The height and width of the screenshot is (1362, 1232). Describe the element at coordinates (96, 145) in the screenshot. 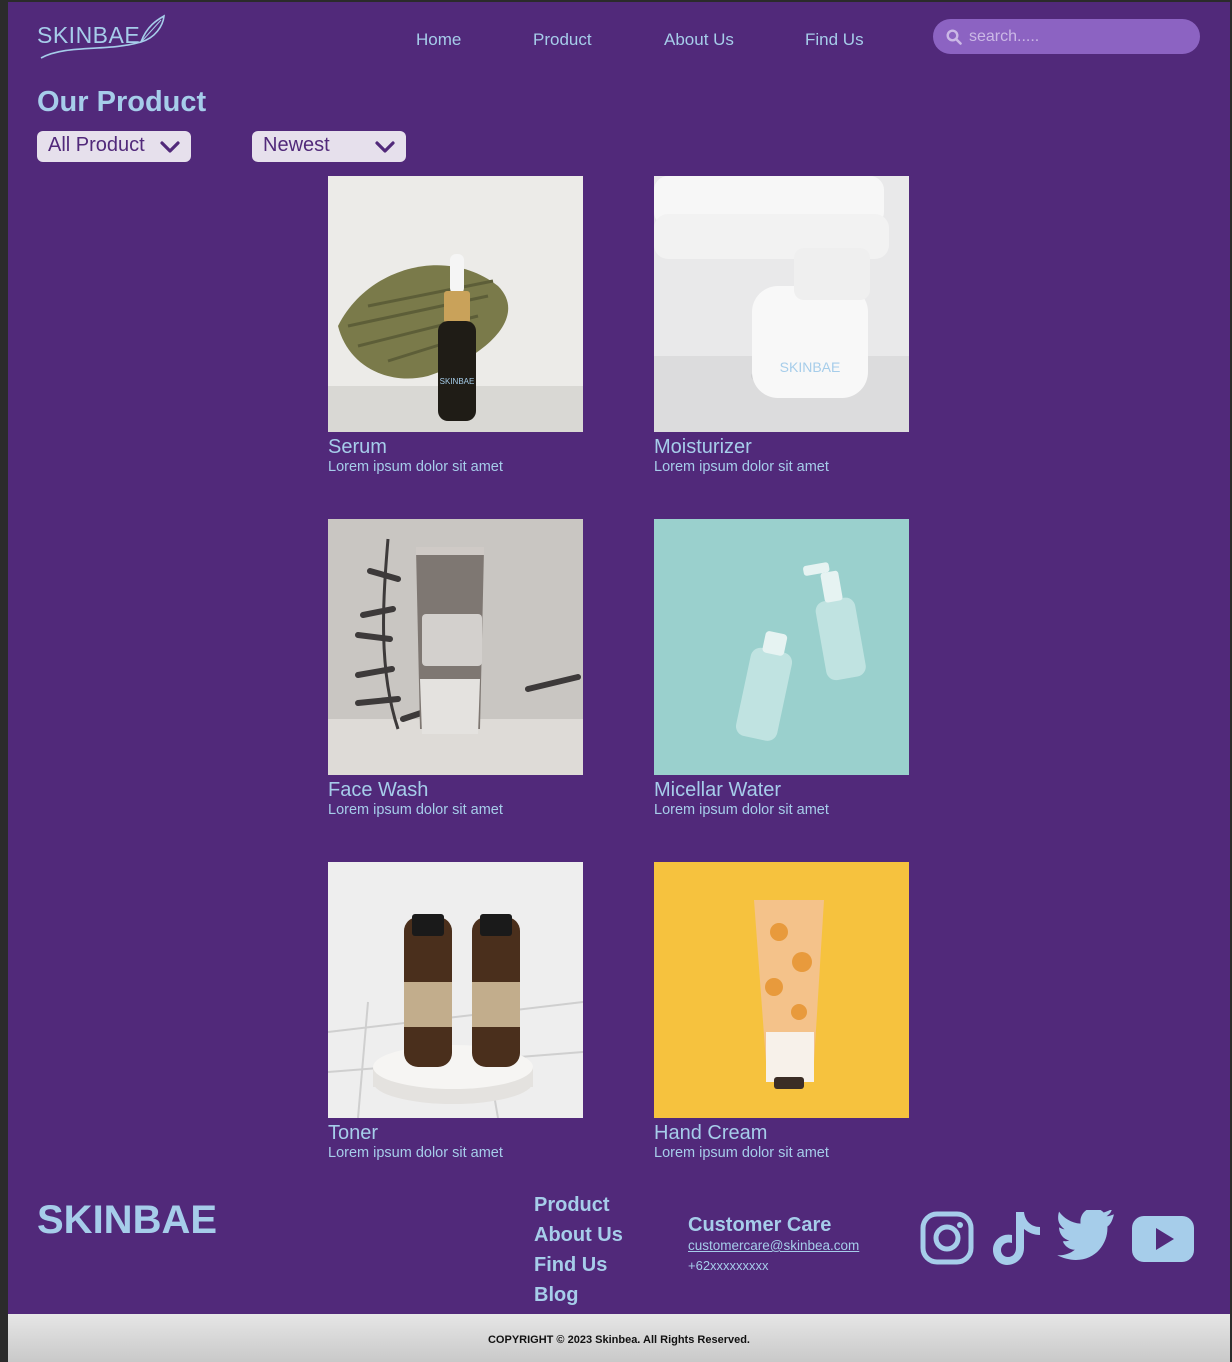

I see `category-dropdown-label: All Product` at that location.